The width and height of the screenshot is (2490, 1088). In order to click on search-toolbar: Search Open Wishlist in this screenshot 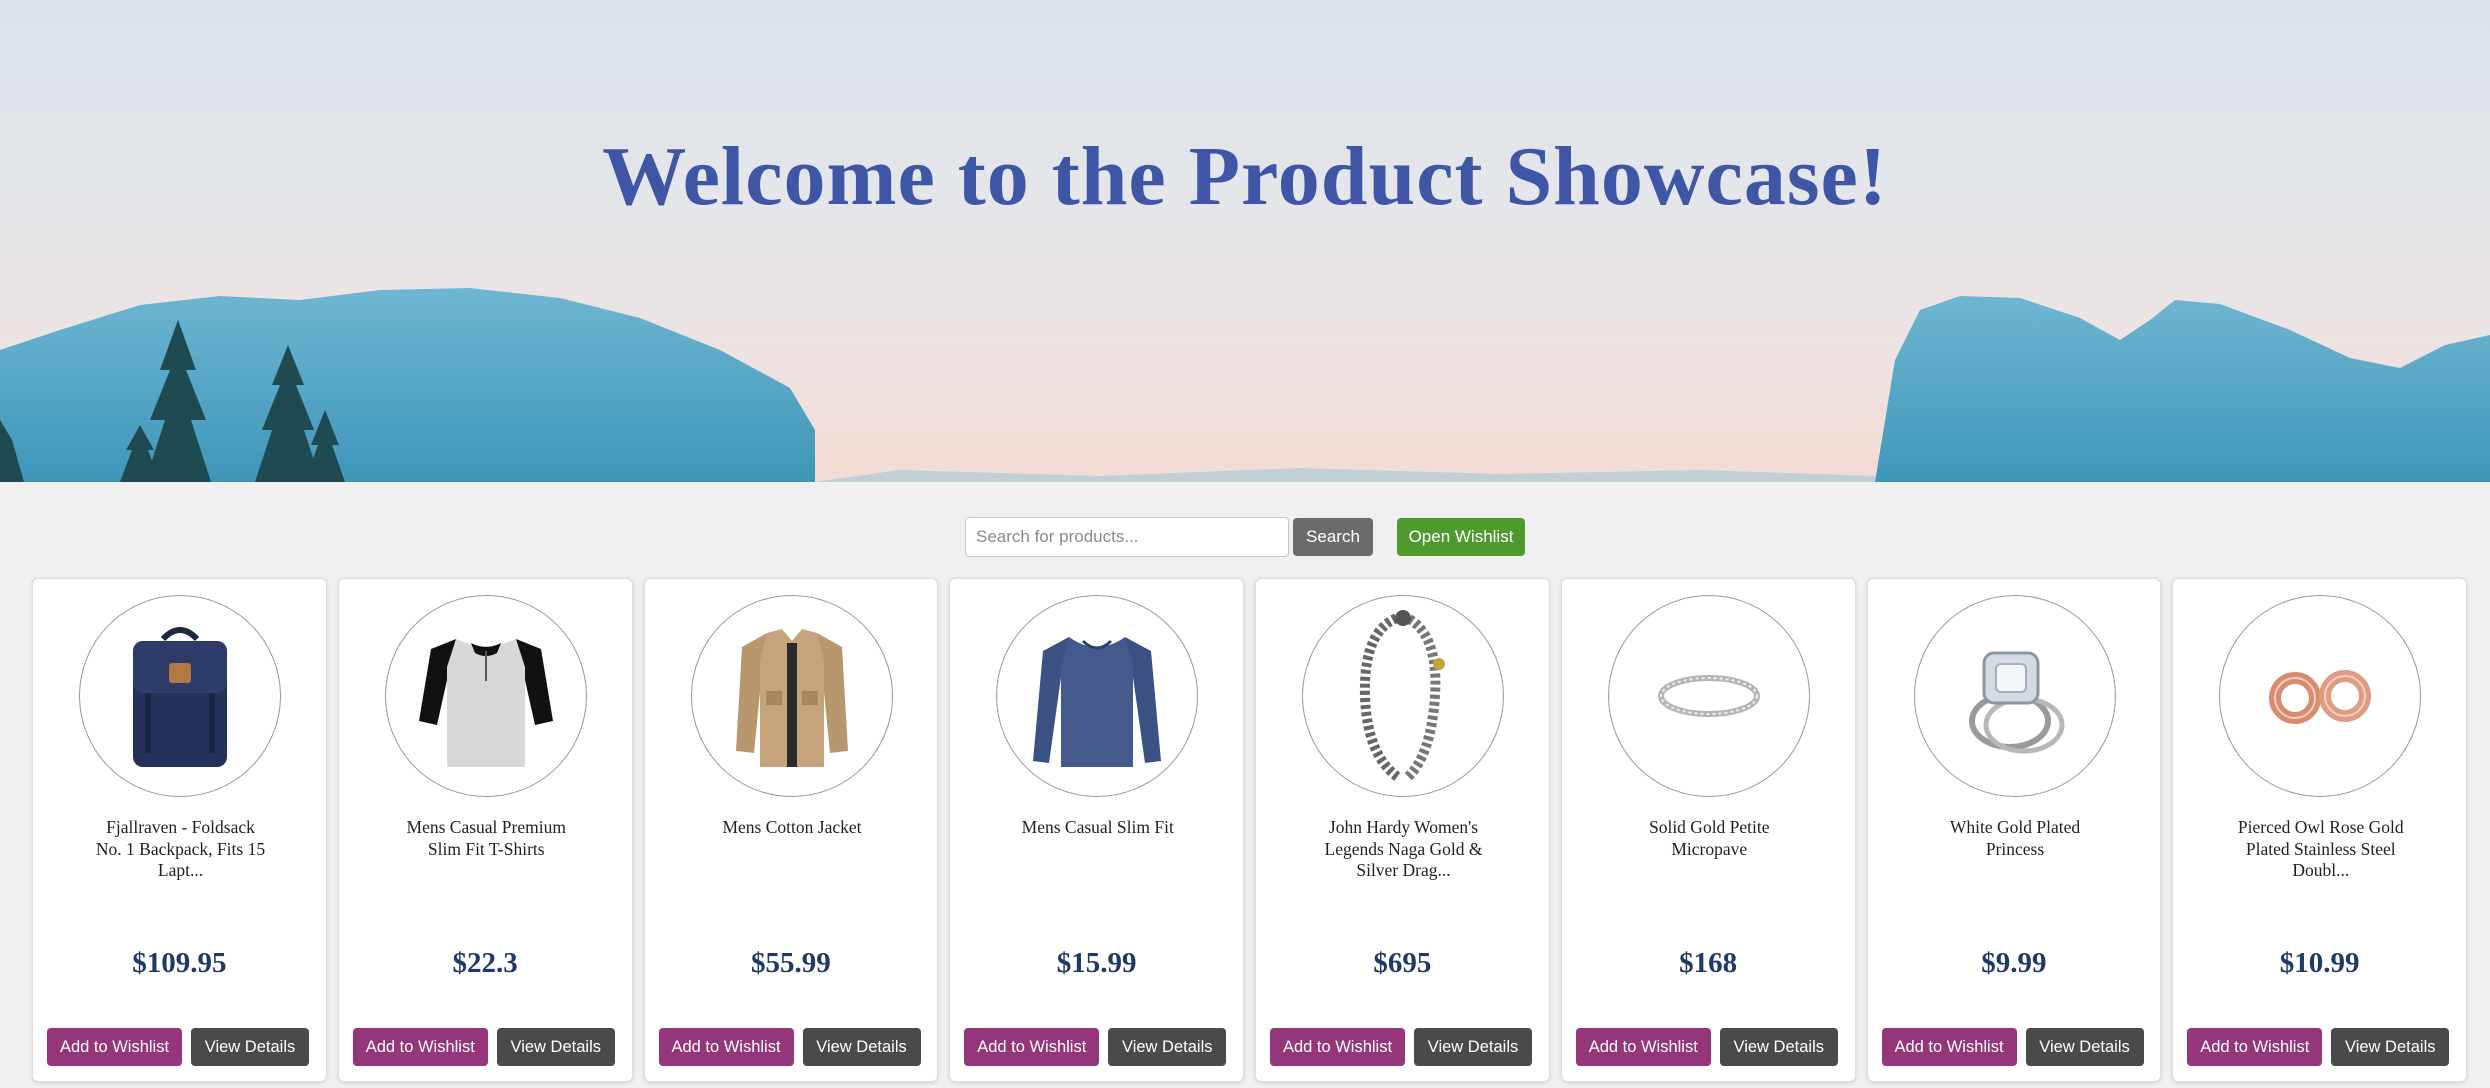, I will do `click(1245, 537)`.